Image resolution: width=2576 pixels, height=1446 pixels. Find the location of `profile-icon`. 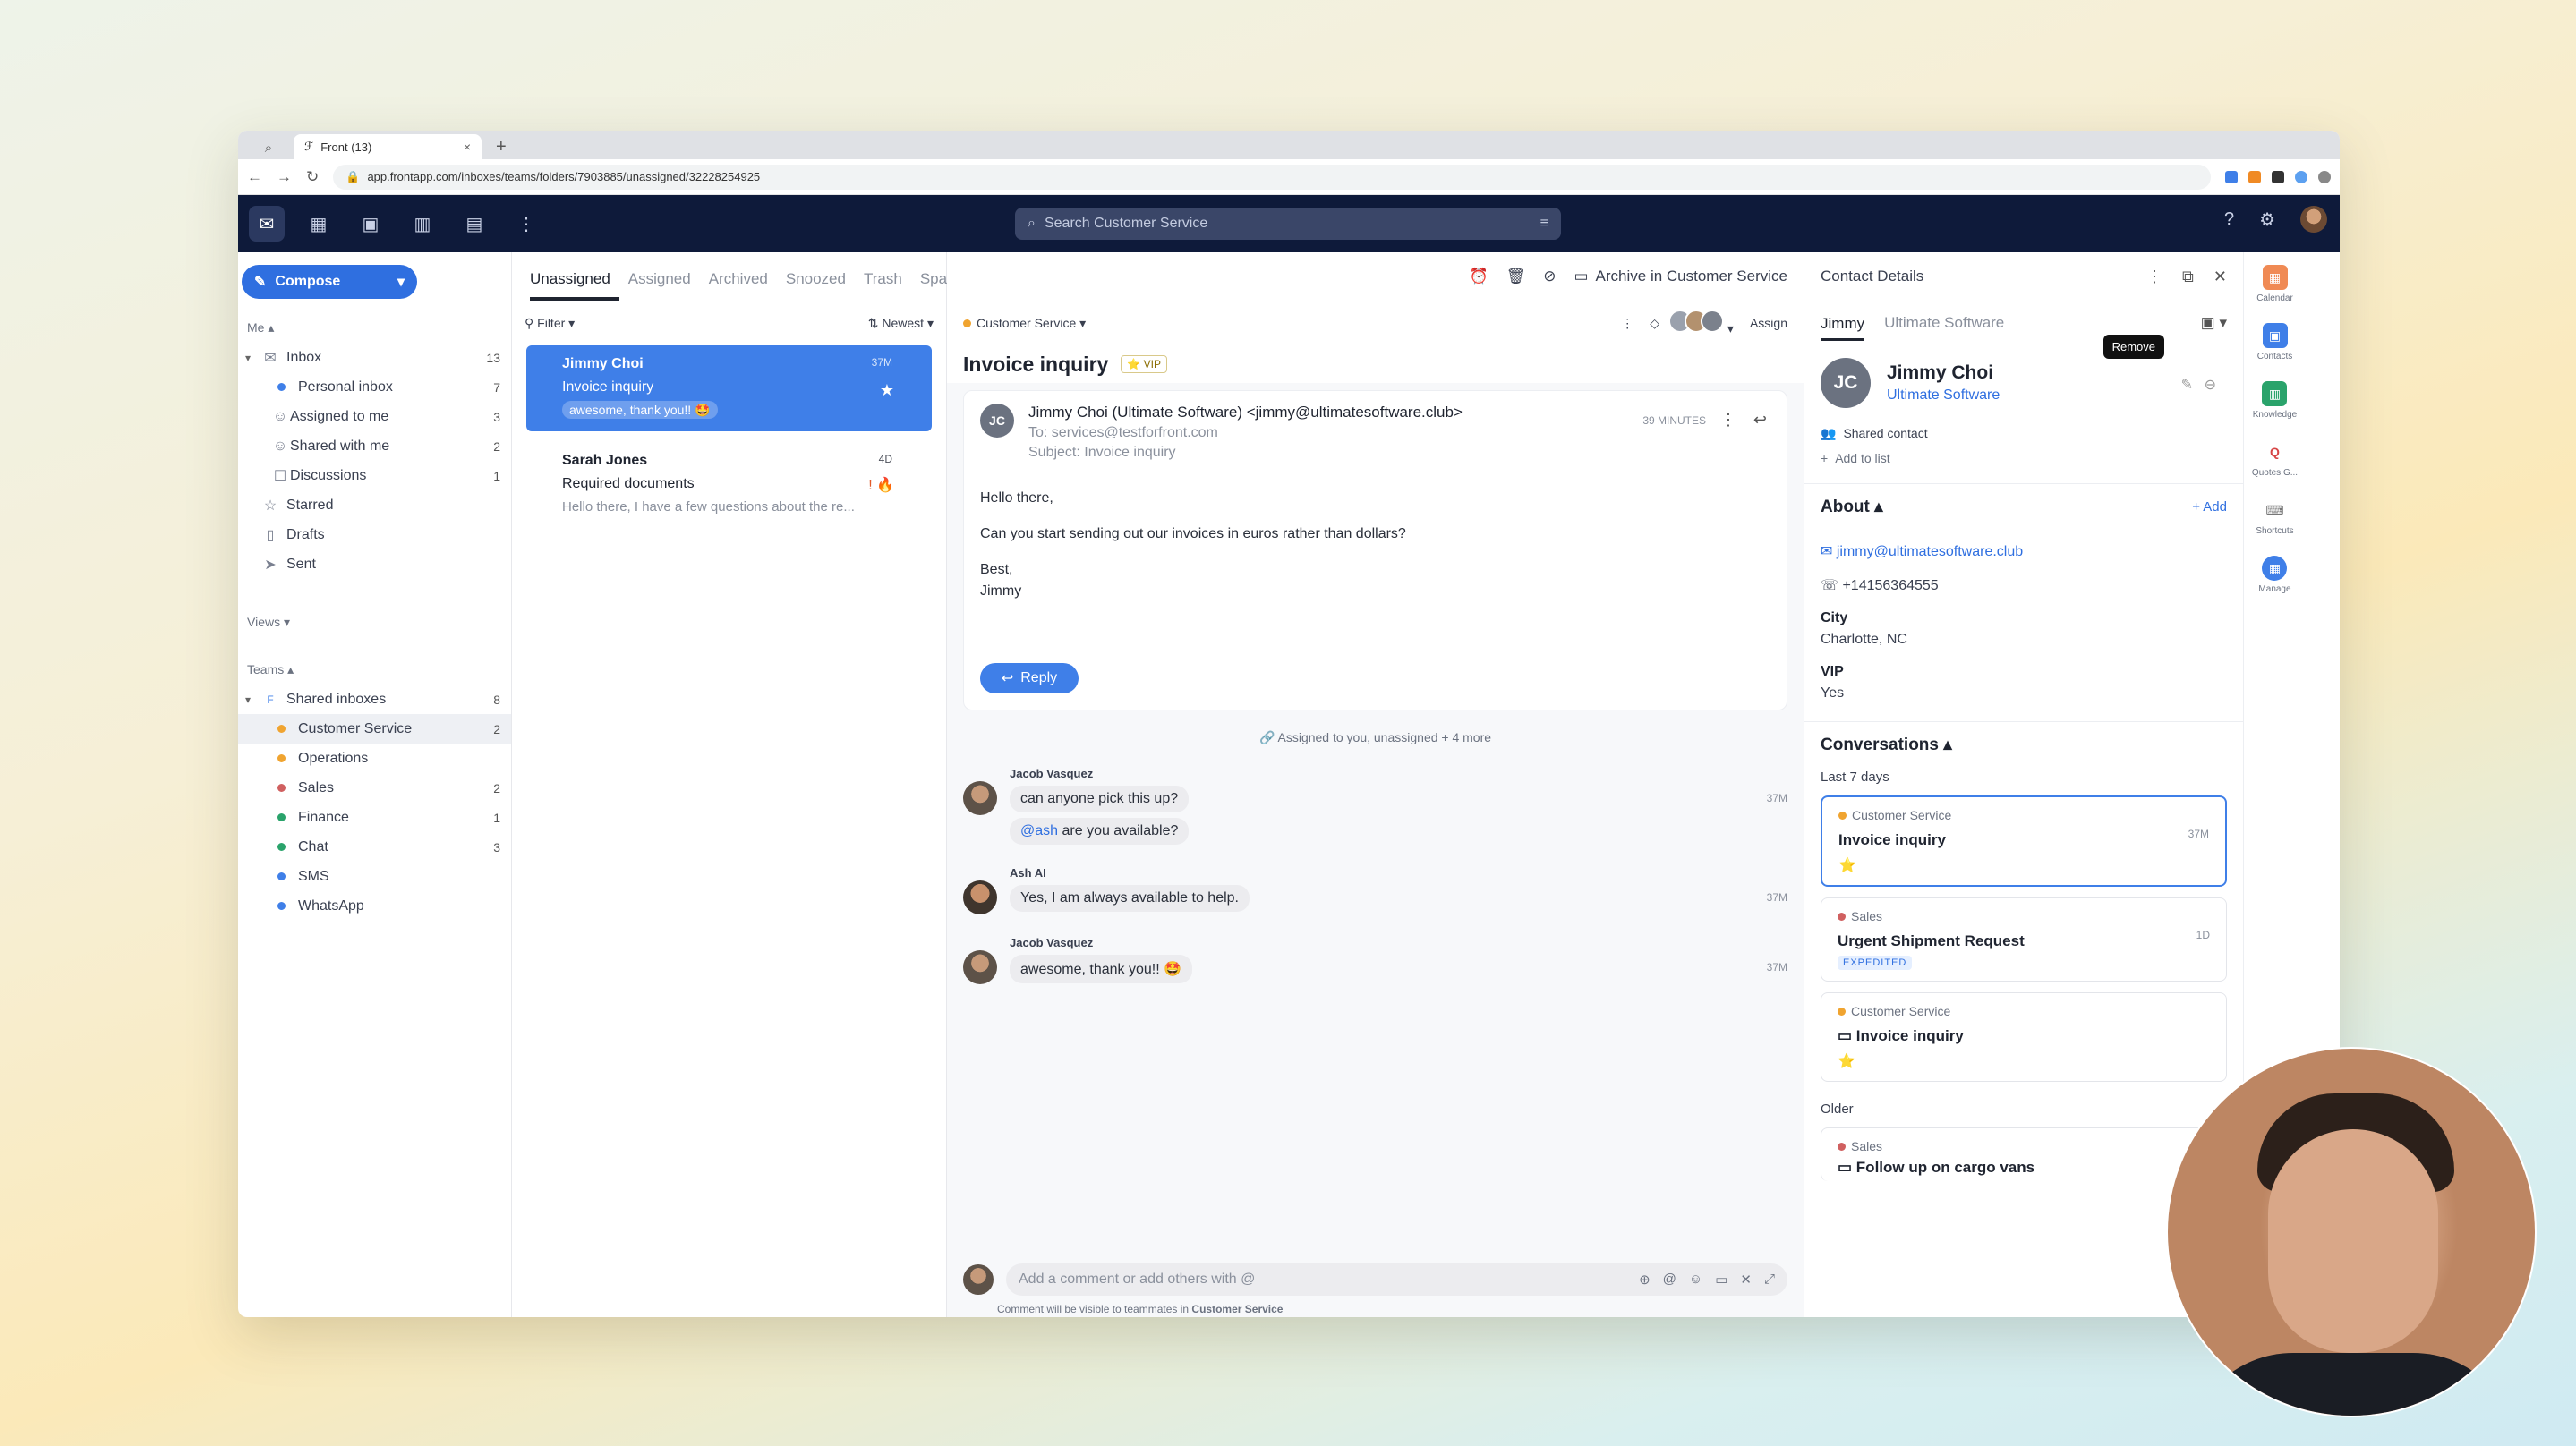

profile-icon is located at coordinates (2324, 176).